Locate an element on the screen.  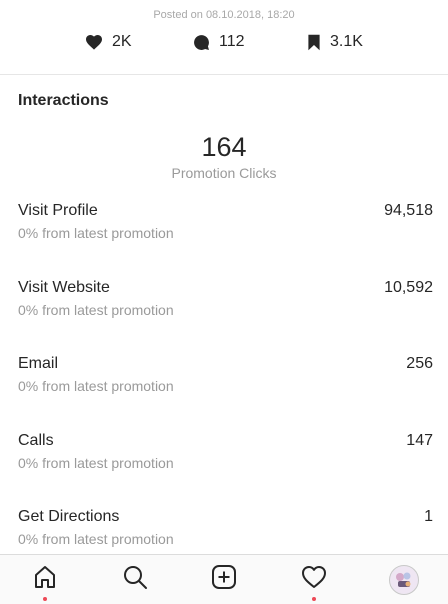
add-post-icon is located at coordinates (224, 579).